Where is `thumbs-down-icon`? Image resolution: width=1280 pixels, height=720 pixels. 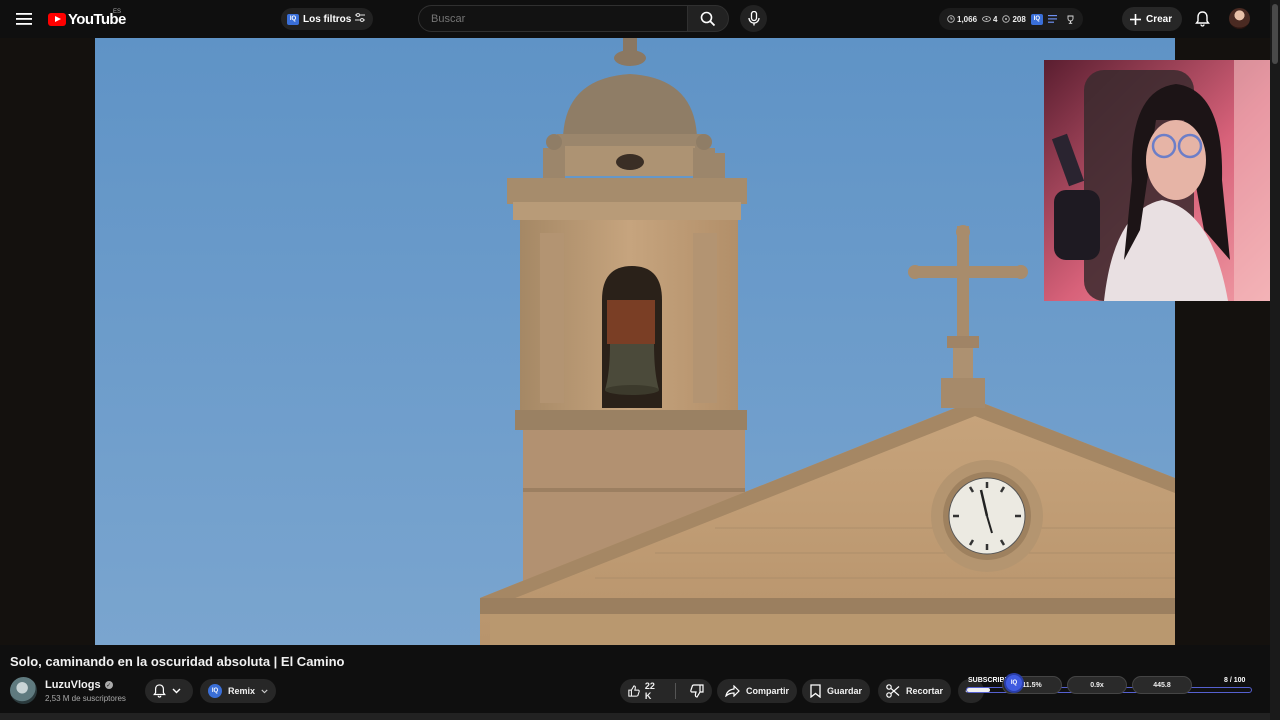 thumbs-down-icon is located at coordinates (697, 691).